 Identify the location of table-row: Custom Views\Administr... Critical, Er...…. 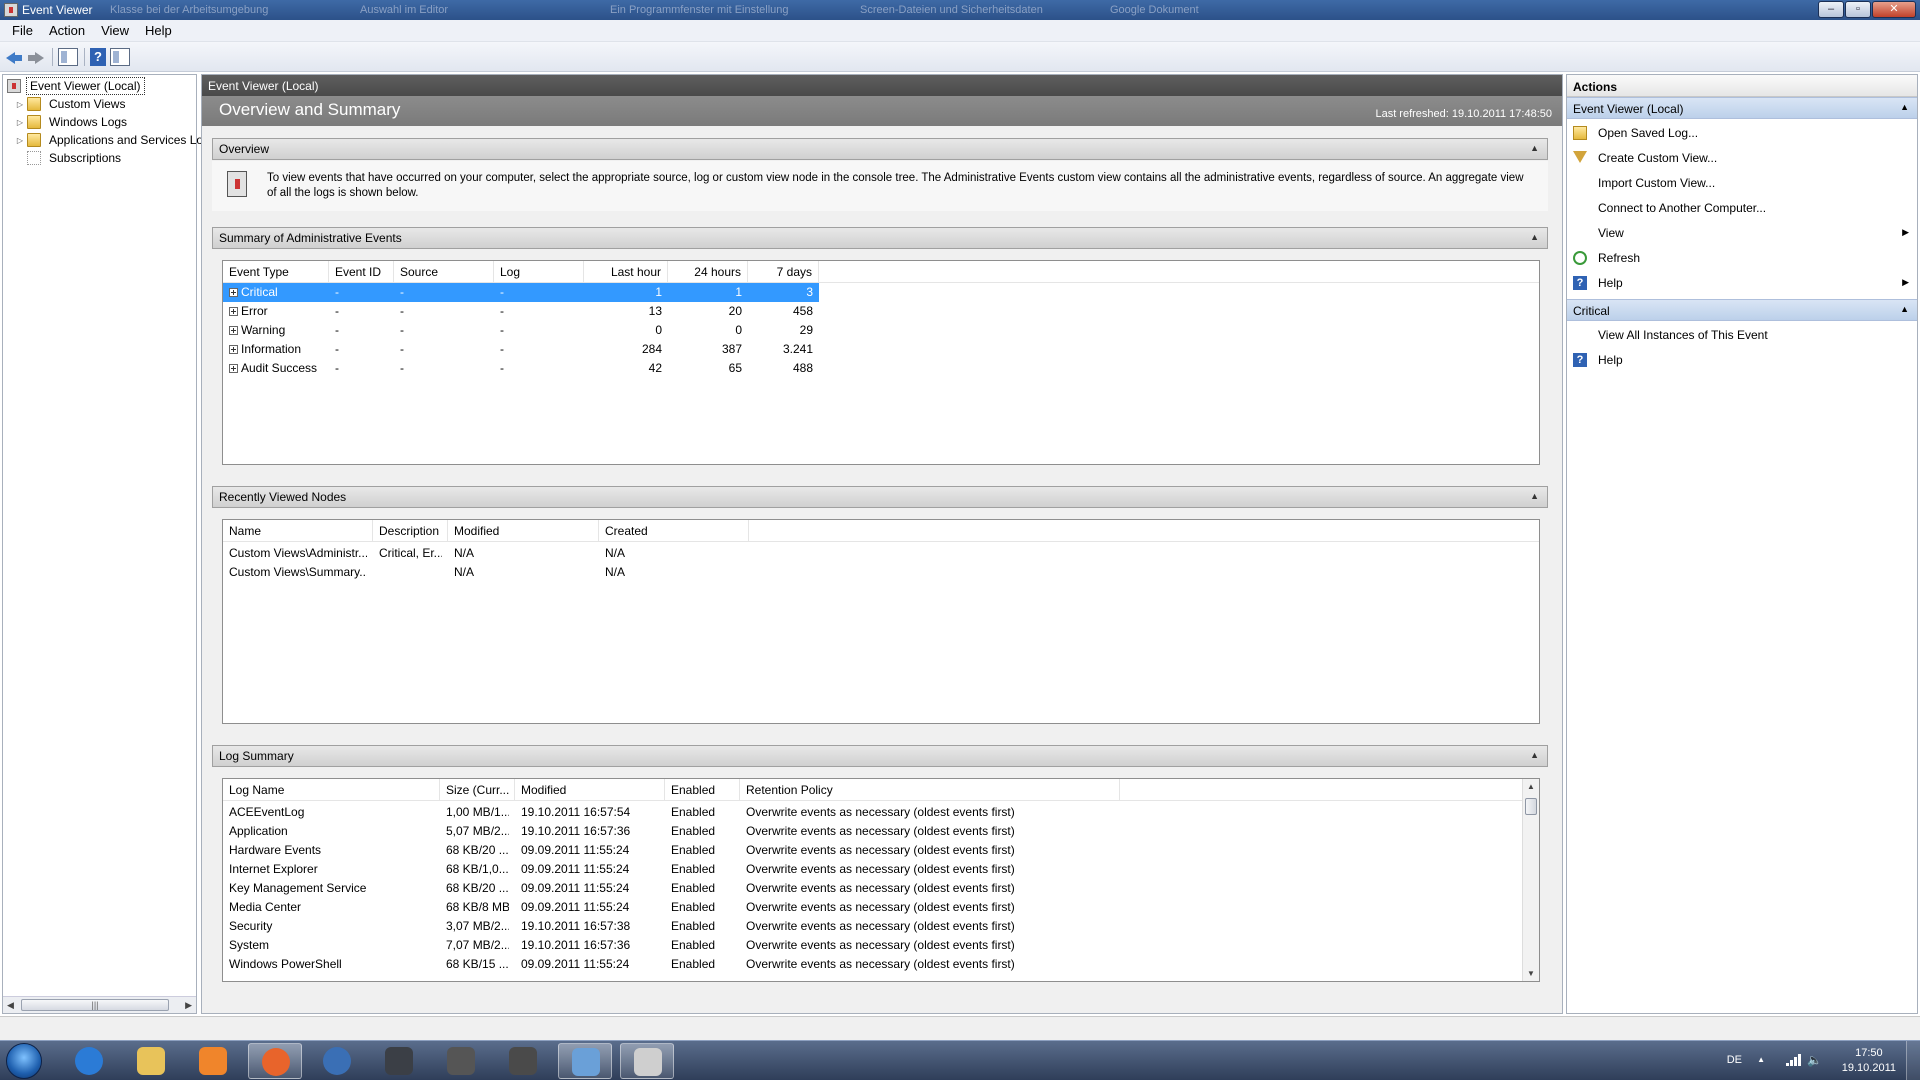
(486, 553).